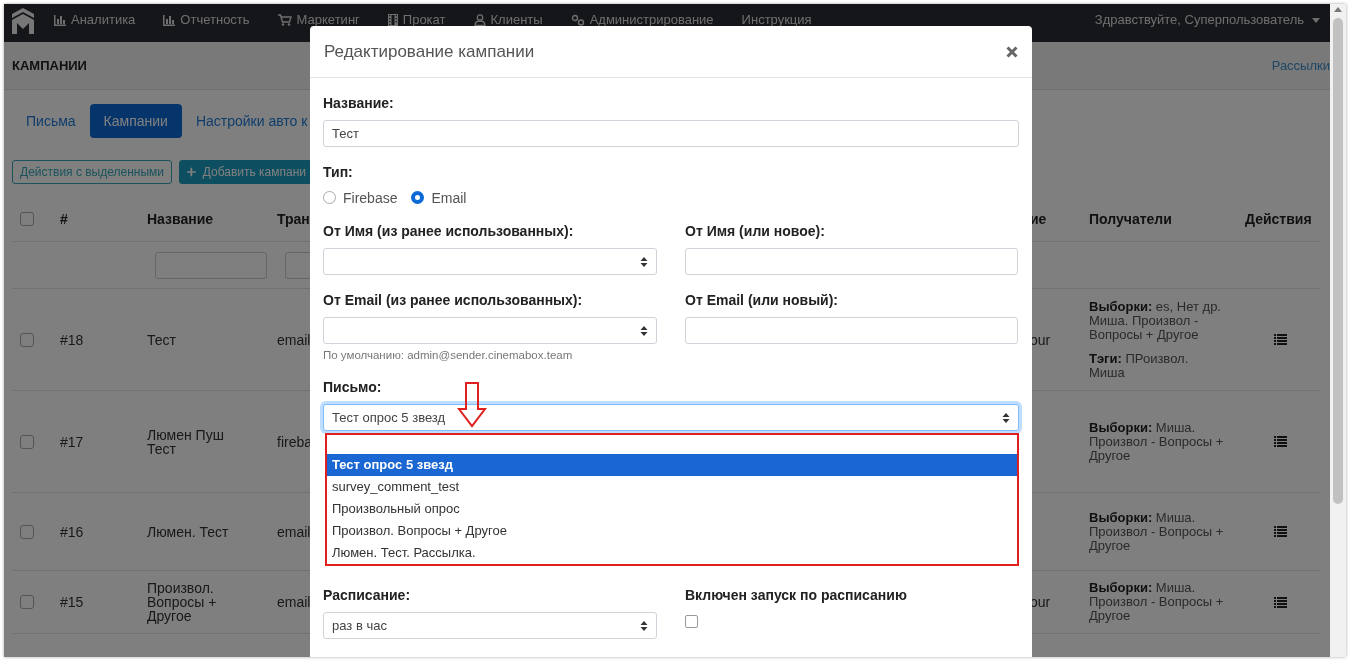  Describe the element at coordinates (367, 595) in the screenshot. I see `field-label: Расписание:` at that location.